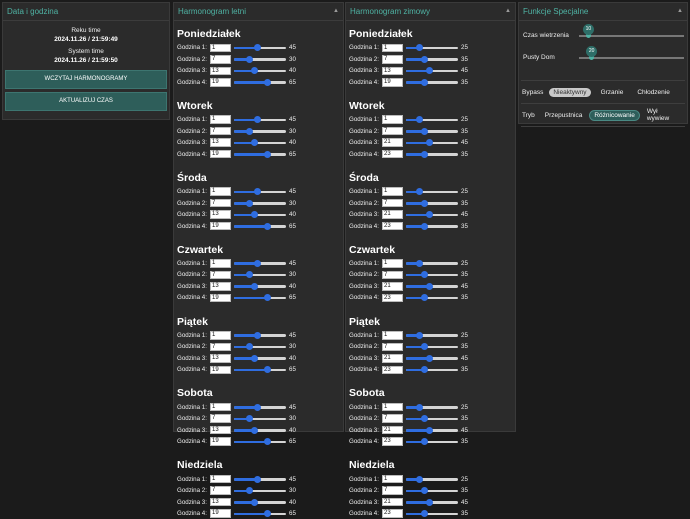 The width and height of the screenshot is (690, 519). Describe the element at coordinates (430, 12) in the screenshot. I see `winter-schedule-header: Harmonogram zimowy ▲` at that location.